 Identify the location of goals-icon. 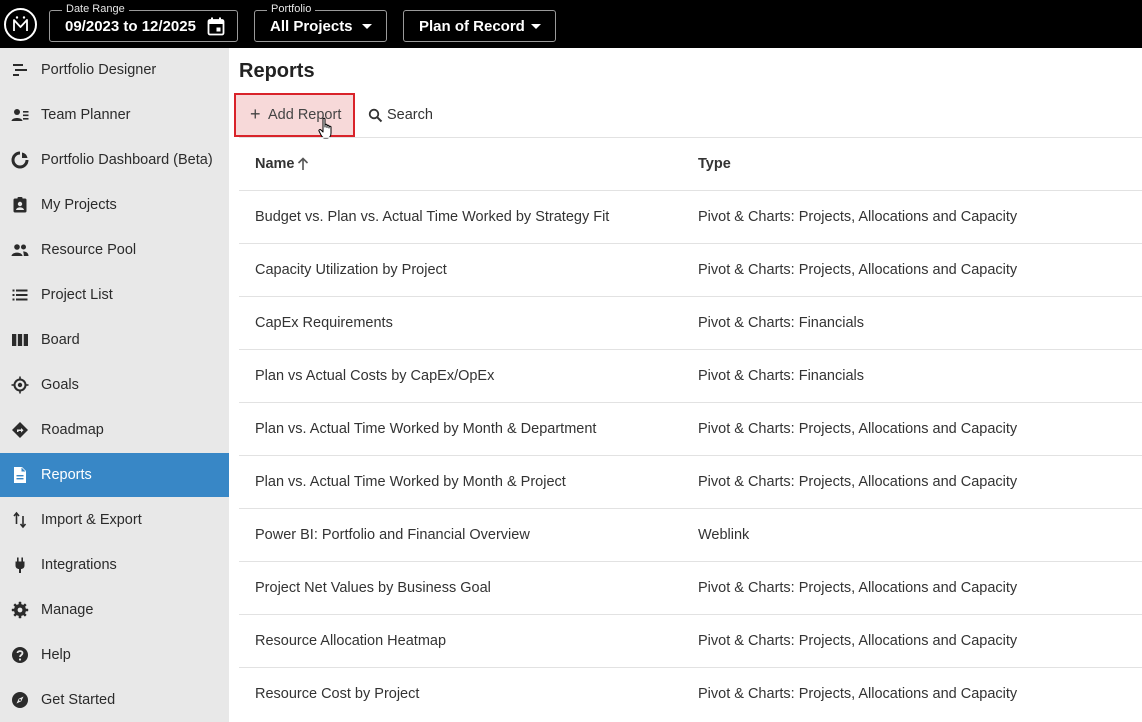
(20, 385).